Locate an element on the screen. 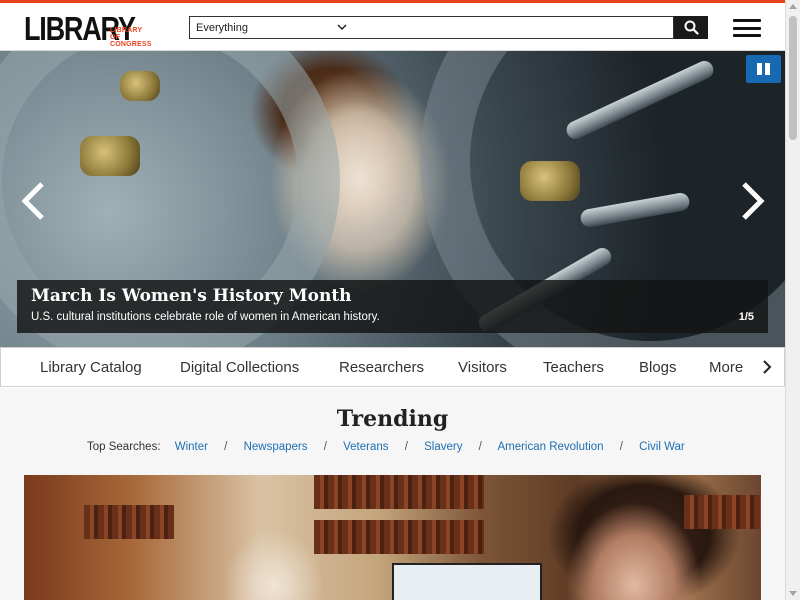 This screenshot has width=800, height=600. nav-item-visitors: Visitors is located at coordinates (482, 367).